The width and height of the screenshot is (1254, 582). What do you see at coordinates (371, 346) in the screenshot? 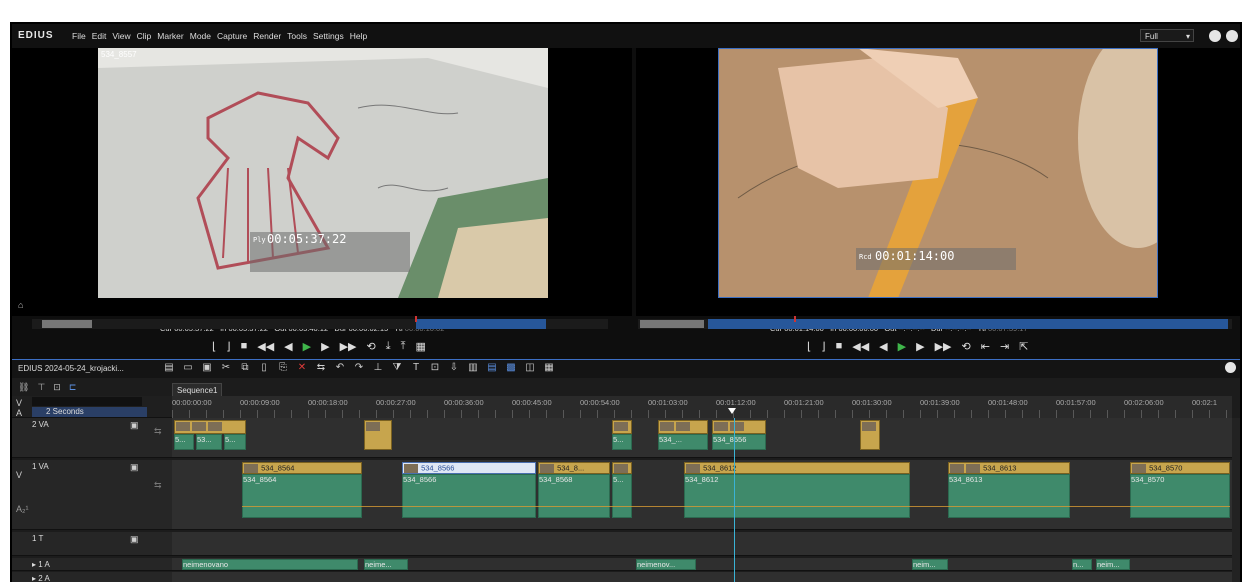
I see `loop-icon: ⟲` at bounding box center [371, 346].